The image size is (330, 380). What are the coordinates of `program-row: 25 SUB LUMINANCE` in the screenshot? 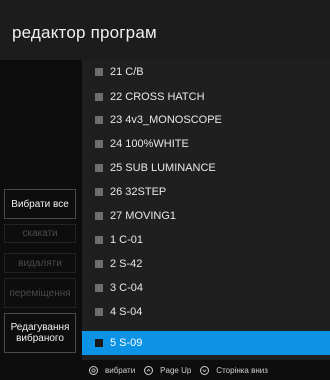 It's located at (206, 167).